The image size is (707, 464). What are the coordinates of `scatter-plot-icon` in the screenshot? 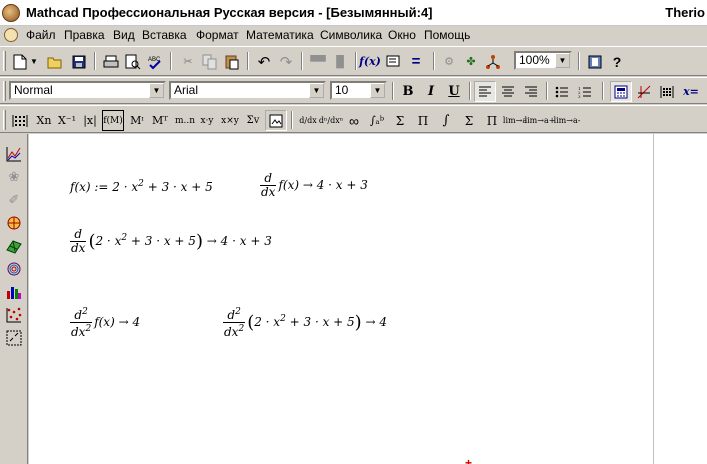 It's located at (14, 315).